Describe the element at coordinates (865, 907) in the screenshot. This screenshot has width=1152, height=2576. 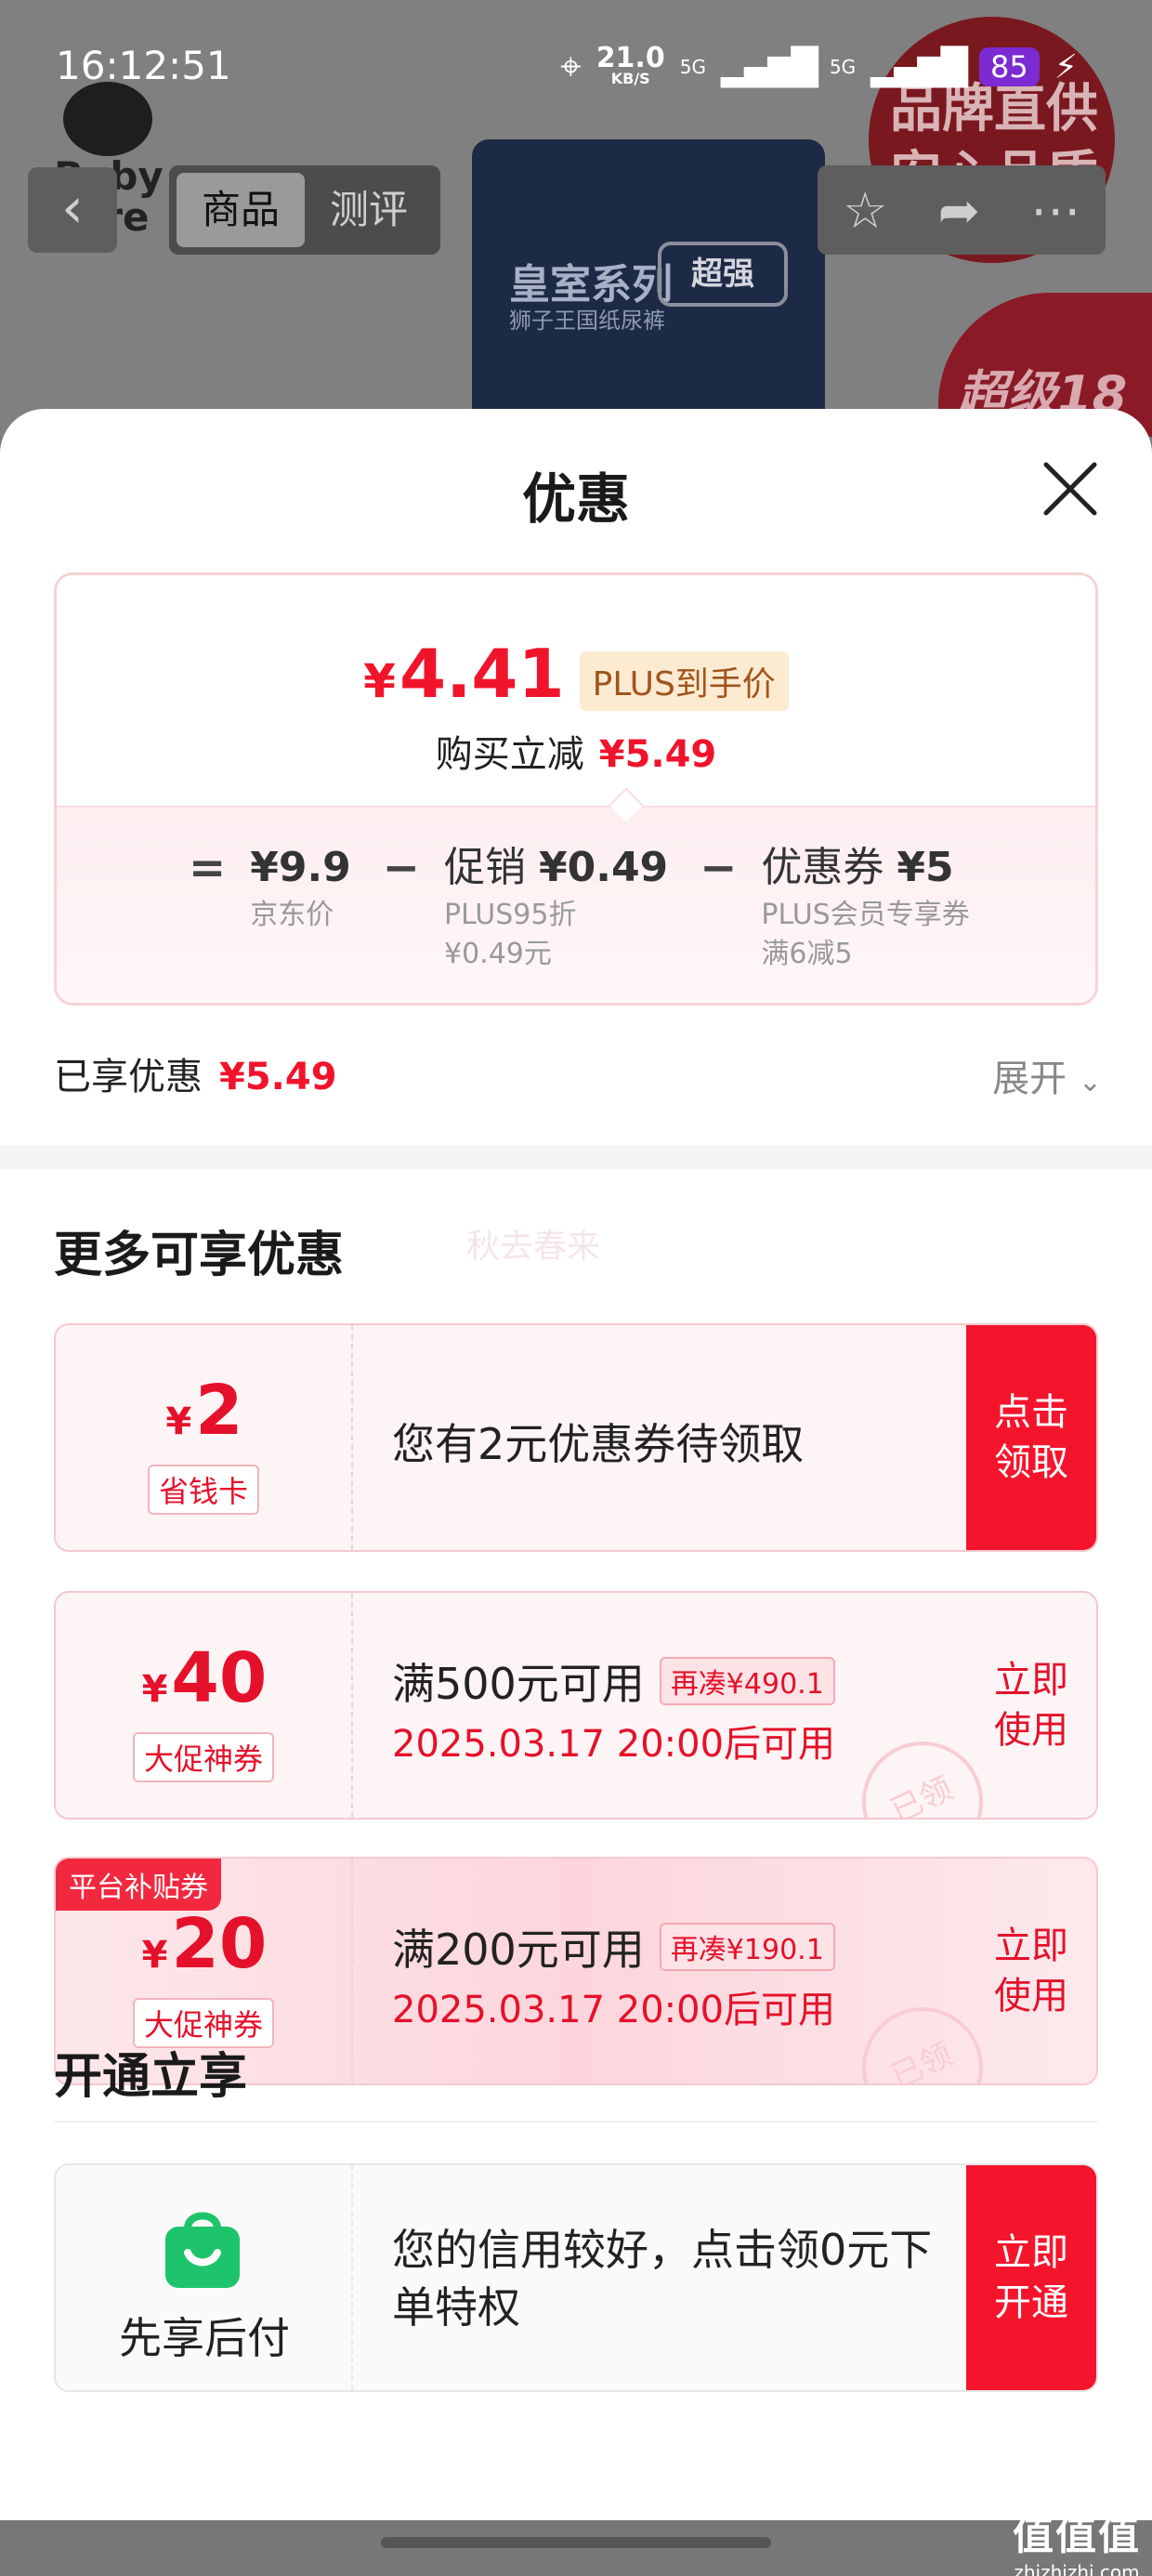
I see `coupon-term: 优惠券 ¥5 PLUS会员专享券 满6减5` at that location.